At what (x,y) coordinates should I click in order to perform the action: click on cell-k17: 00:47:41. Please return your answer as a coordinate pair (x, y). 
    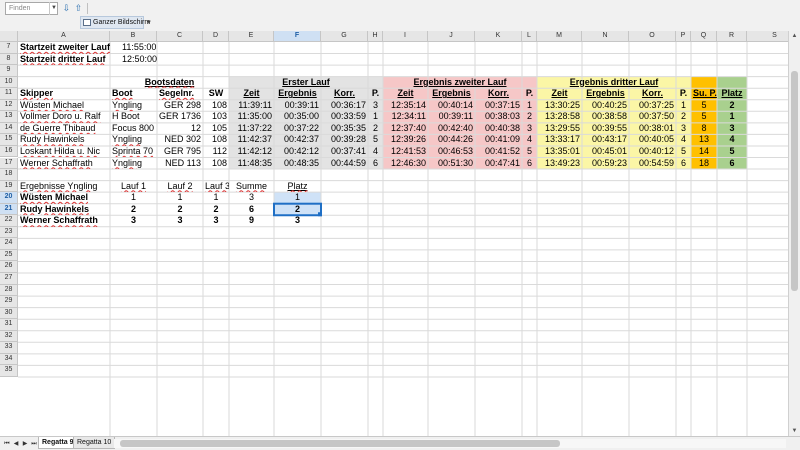
    Looking at the image, I should click on (498, 164).